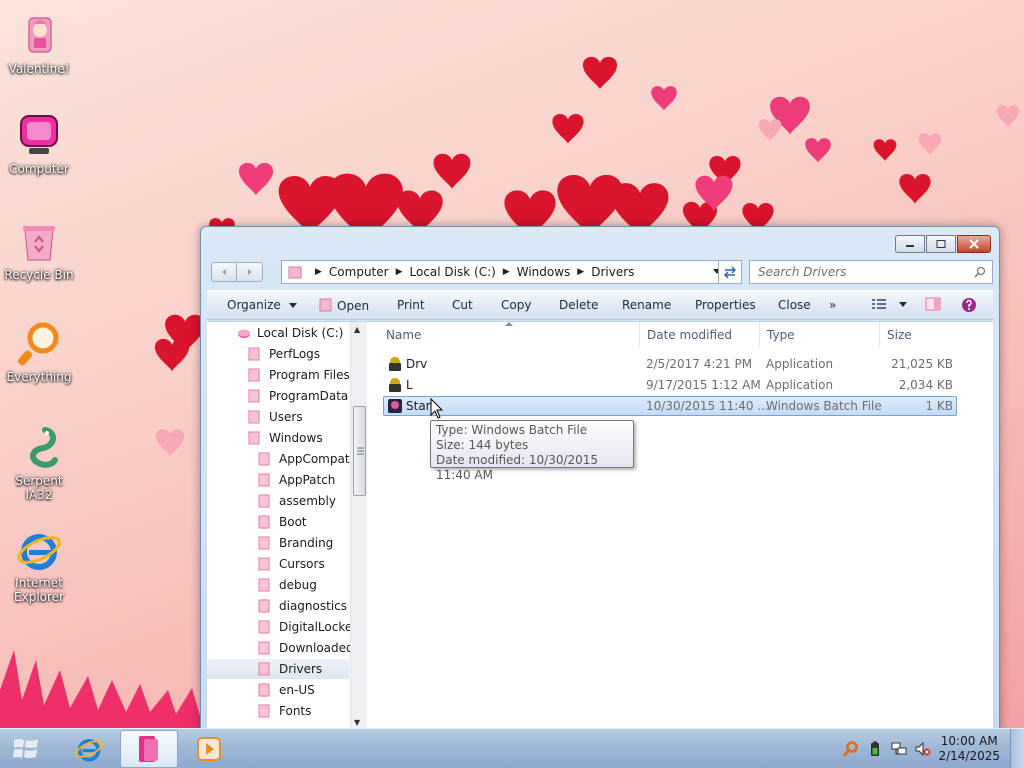 This screenshot has height=768, width=1024. I want to click on scroll-up-icon: ▲, so click(357, 329).